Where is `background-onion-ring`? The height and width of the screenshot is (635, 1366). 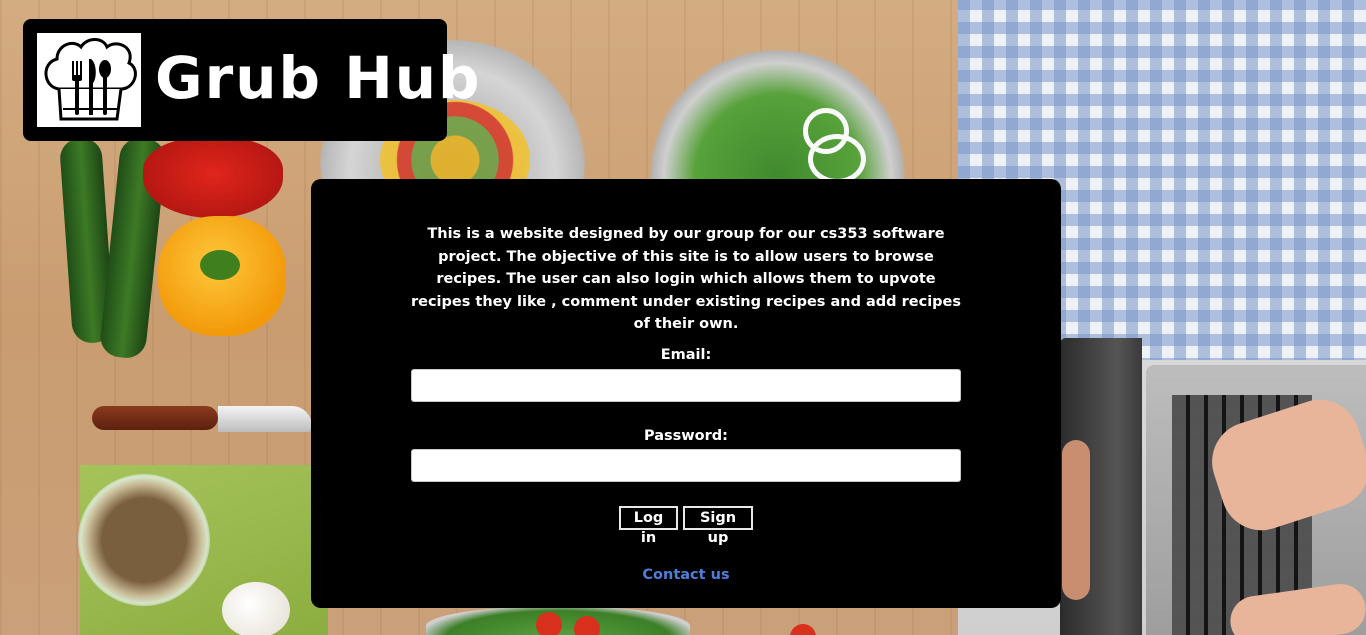
background-onion-ring is located at coordinates (837, 159).